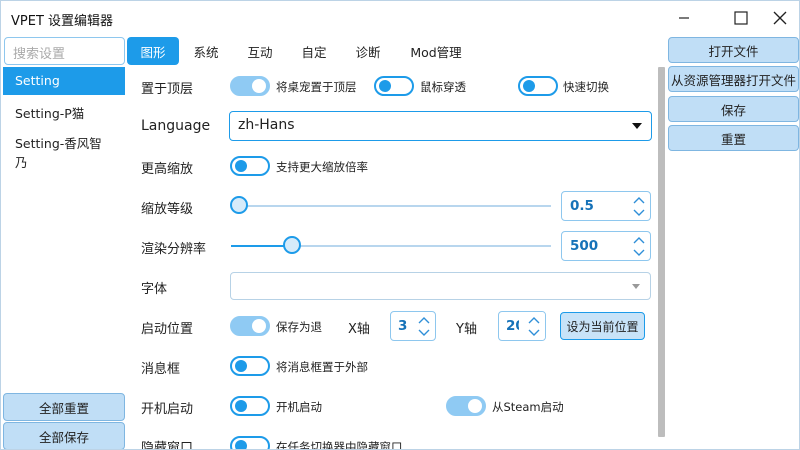 Image resolution: width=800 pixels, height=450 pixels. I want to click on hide-window-toggle-label: 在任务切换器中隐藏窗口, so click(339, 445).